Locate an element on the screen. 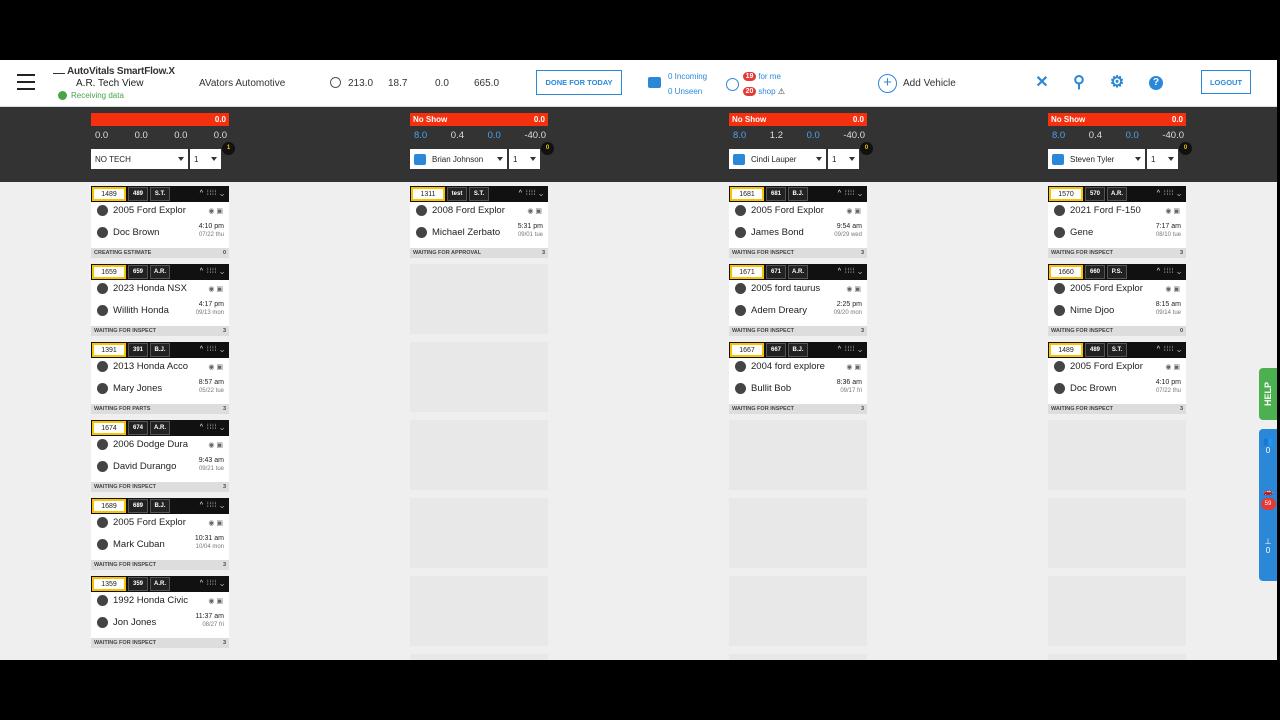 This screenshot has width=1280, height=720. for-me-alerts: 19 for me is located at coordinates (762, 77).